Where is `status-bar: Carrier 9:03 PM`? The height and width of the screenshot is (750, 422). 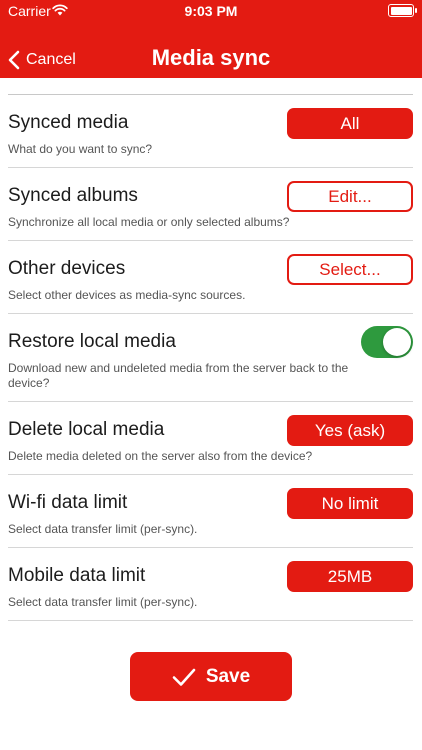 status-bar: Carrier 9:03 PM is located at coordinates (211, 11).